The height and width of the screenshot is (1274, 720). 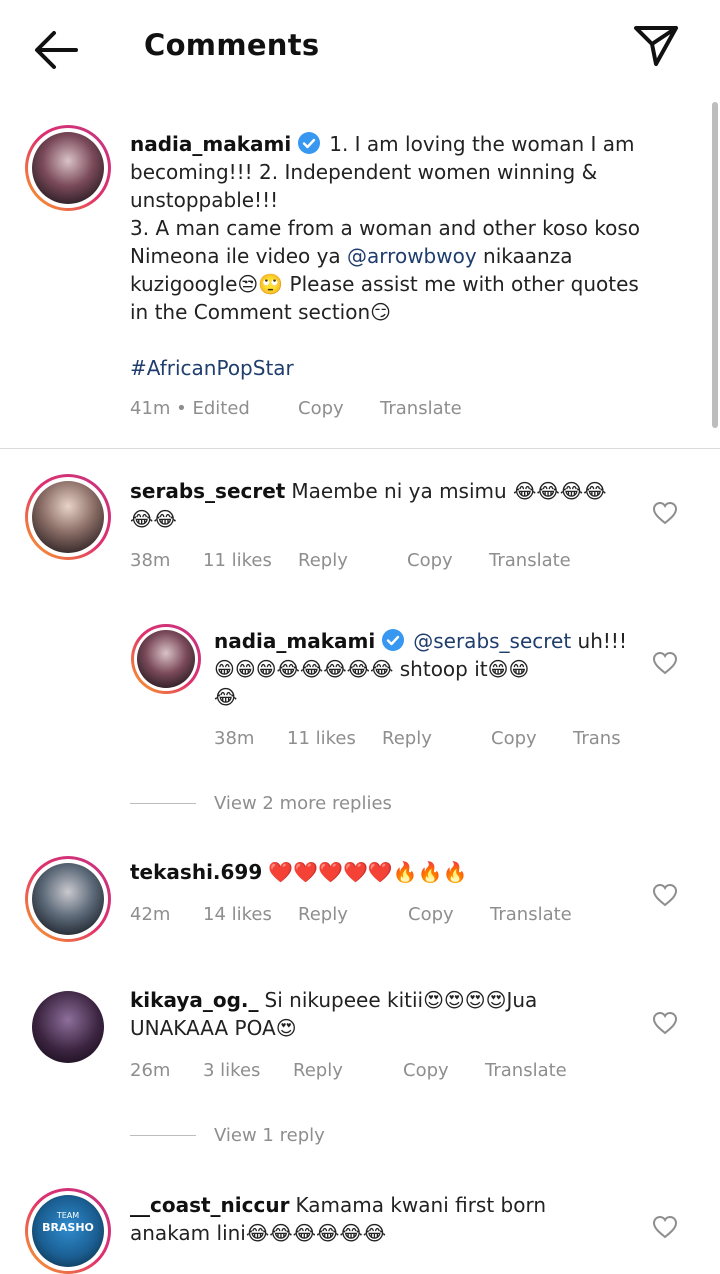 What do you see at coordinates (368, 505) in the screenshot?
I see `comment-text: serabs_secret Maembe ni ya msimu 😂😂😂😂 😂😂` at bounding box center [368, 505].